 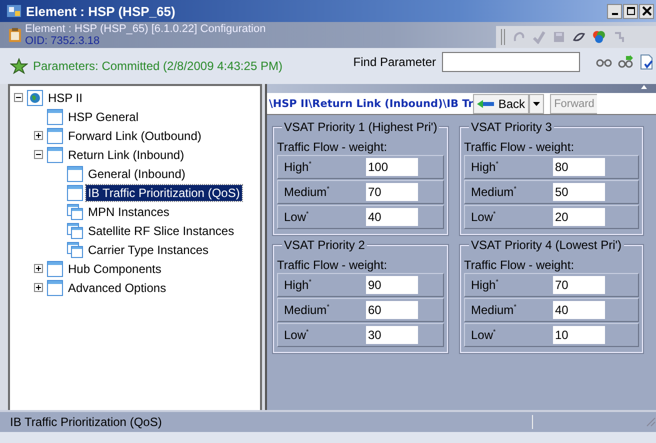 What do you see at coordinates (158, 66) in the screenshot?
I see `parameters-status: Parameters: Committed (2/8/2009 4:43:25 PM)` at bounding box center [158, 66].